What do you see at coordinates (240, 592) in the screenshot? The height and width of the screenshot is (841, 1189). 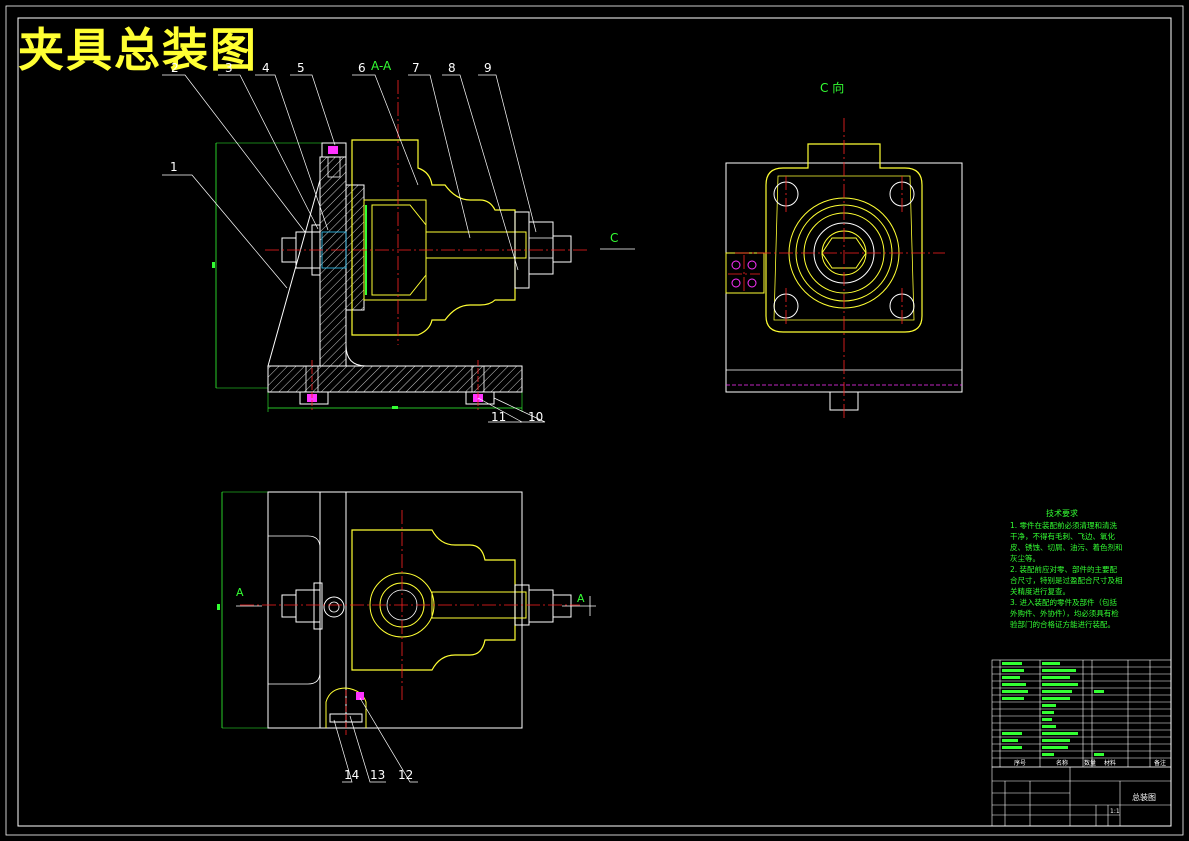 I see `arrow-a-left-label: A` at bounding box center [240, 592].